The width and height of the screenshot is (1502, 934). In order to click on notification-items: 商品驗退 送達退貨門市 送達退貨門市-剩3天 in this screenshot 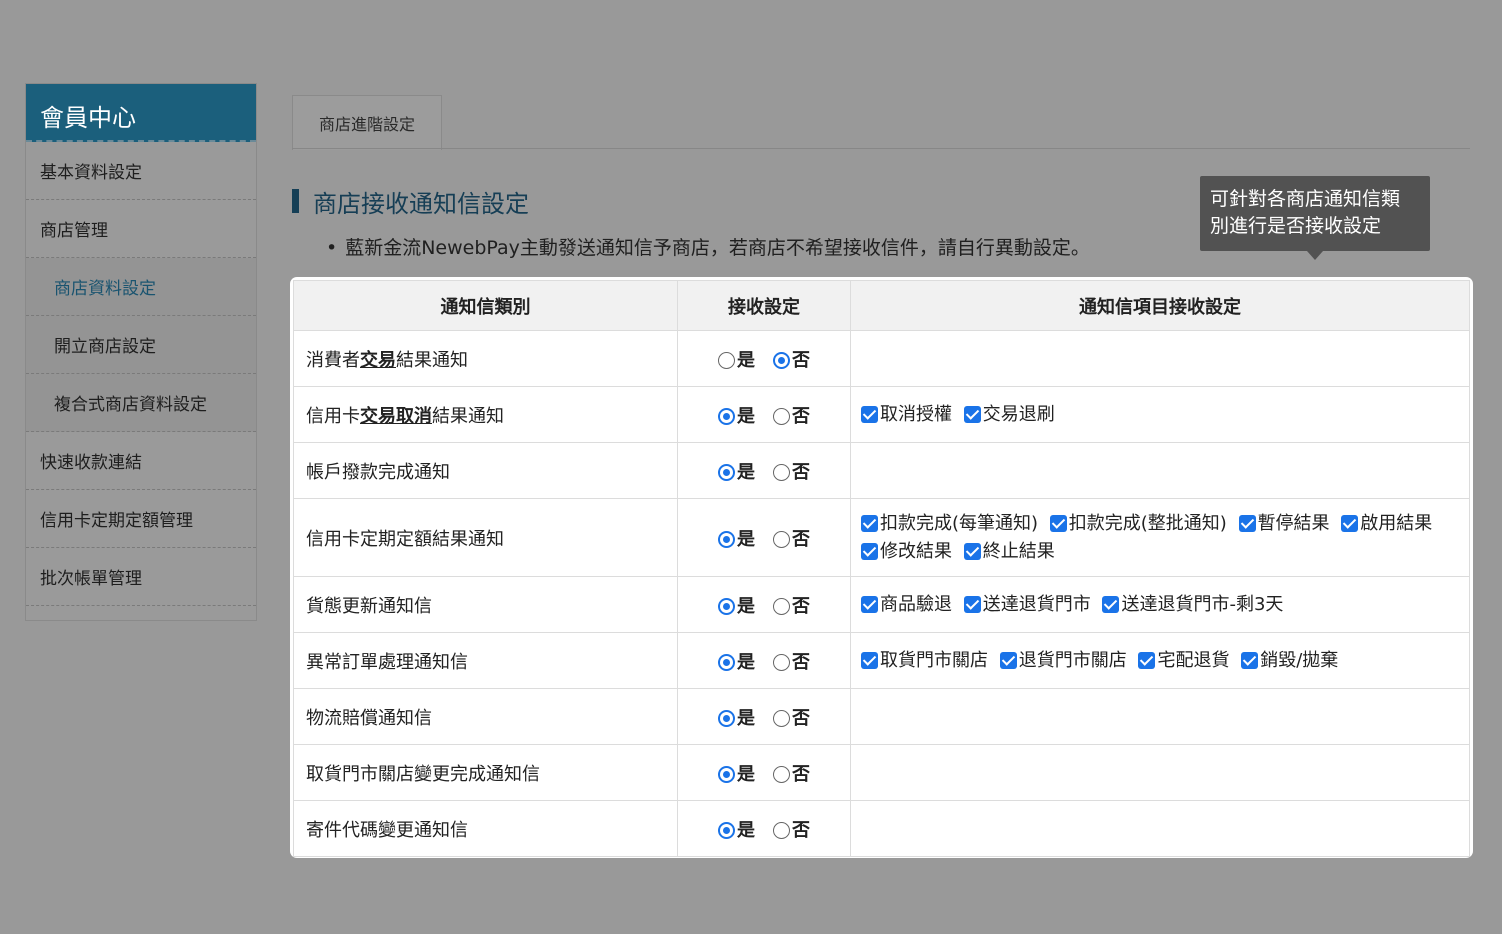, I will do `click(1160, 604)`.